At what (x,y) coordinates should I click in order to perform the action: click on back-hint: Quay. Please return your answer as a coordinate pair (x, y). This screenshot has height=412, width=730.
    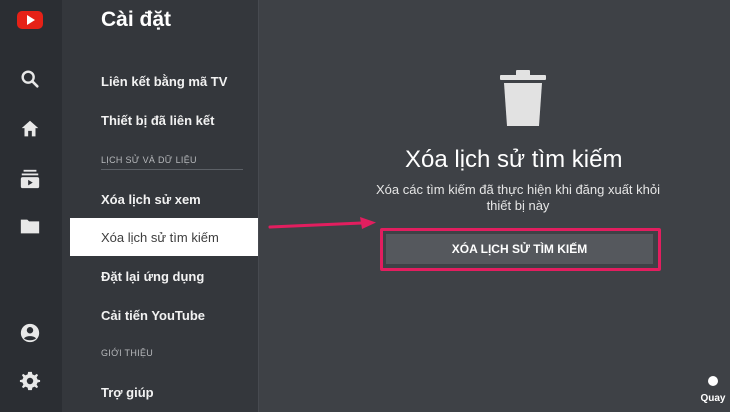
    Looking at the image, I should click on (713, 391).